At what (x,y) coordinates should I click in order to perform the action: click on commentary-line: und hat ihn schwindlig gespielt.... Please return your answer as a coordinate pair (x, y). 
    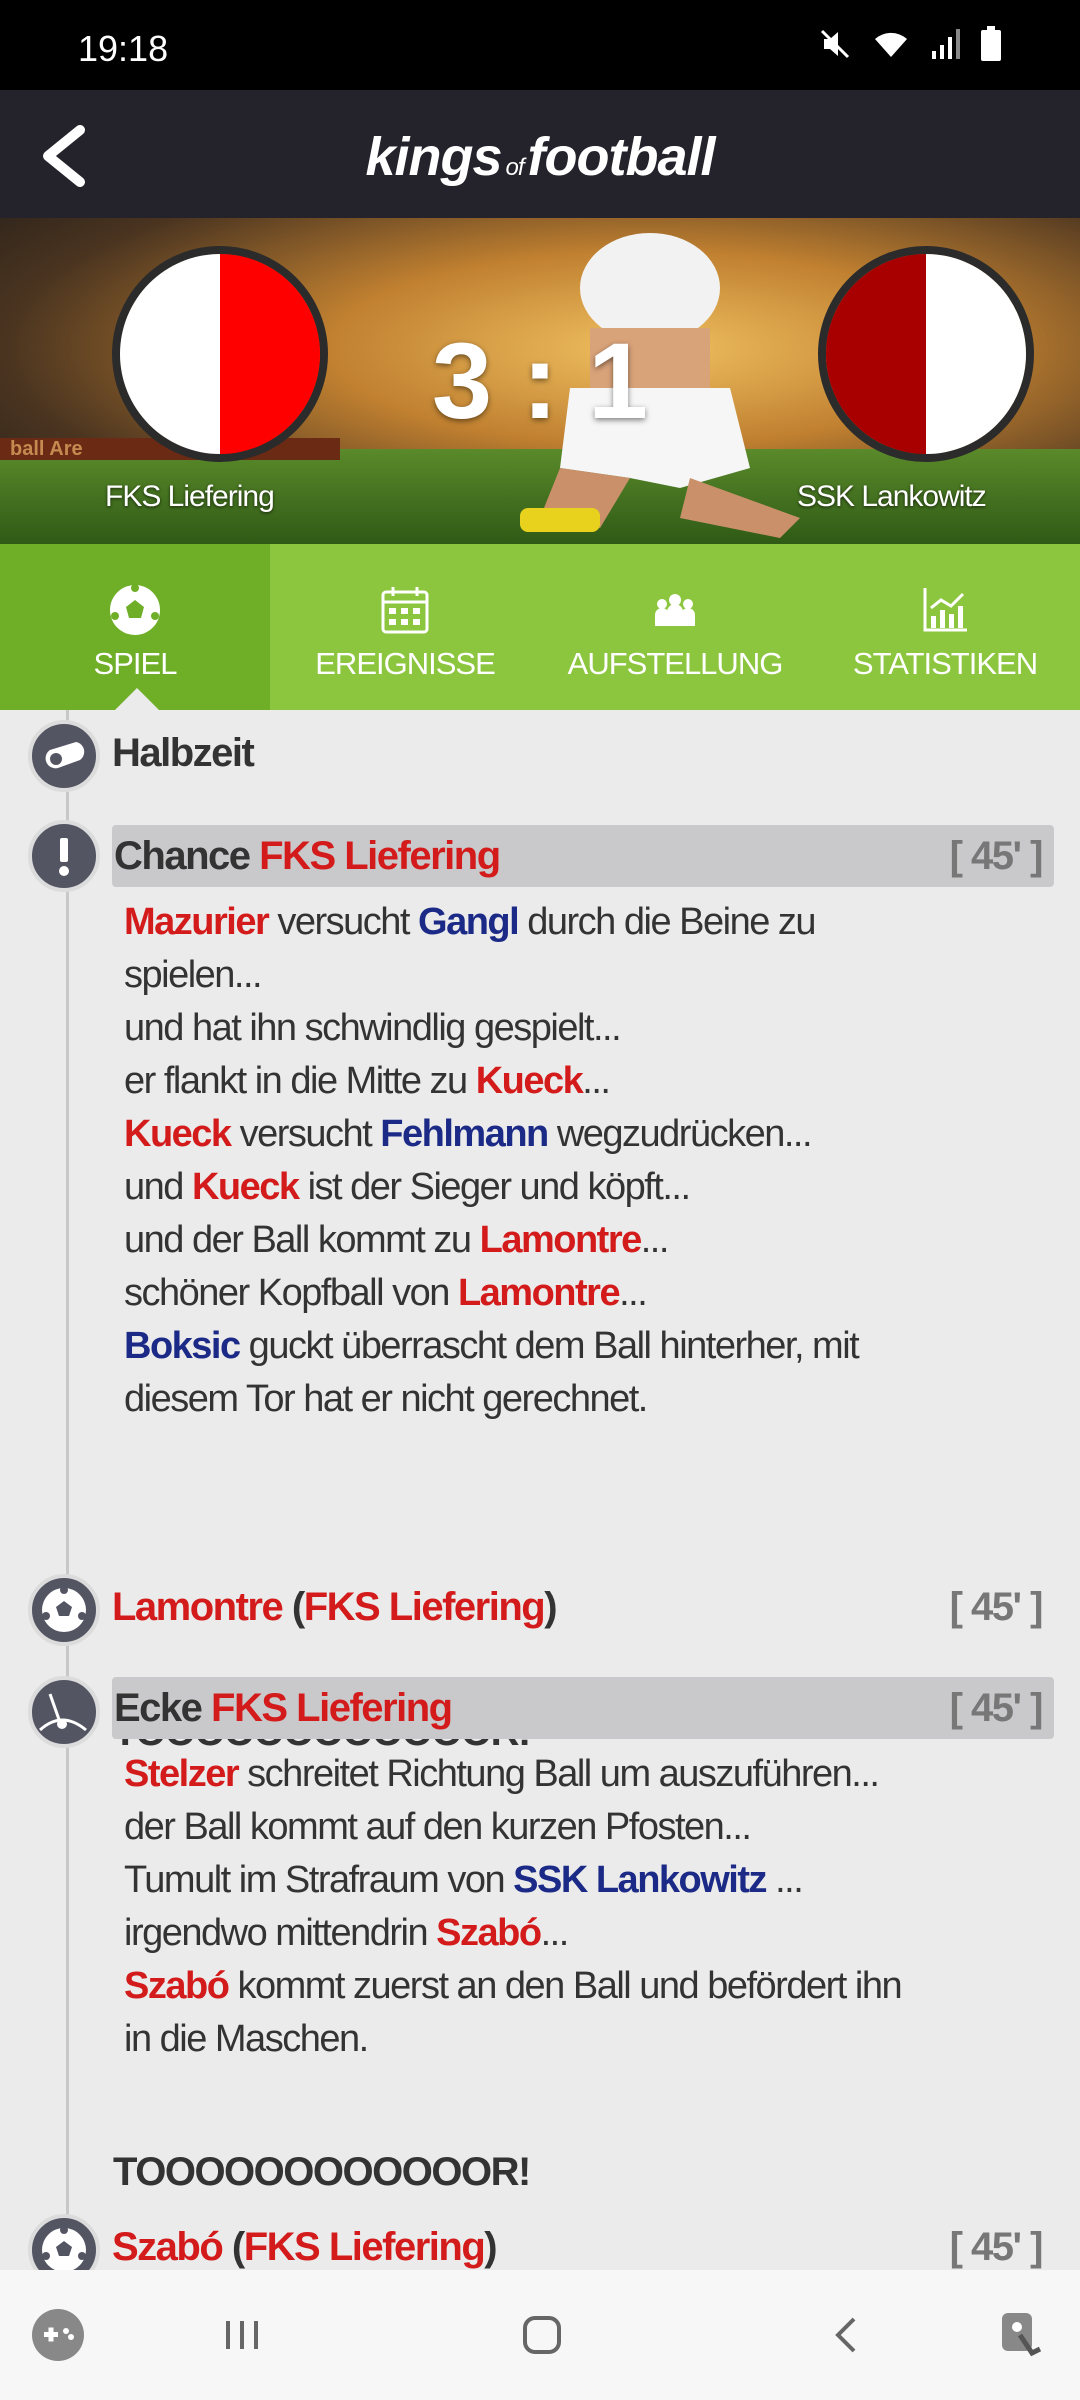
    Looking at the image, I should click on (373, 1028).